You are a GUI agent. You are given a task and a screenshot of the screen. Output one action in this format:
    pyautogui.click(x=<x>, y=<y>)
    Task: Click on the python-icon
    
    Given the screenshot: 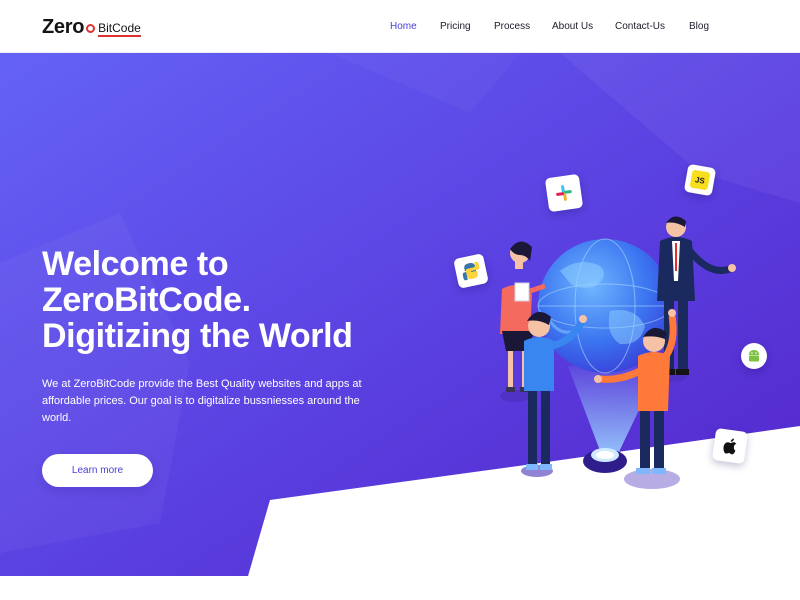 What is the action you would take?
    pyautogui.click(x=471, y=271)
    